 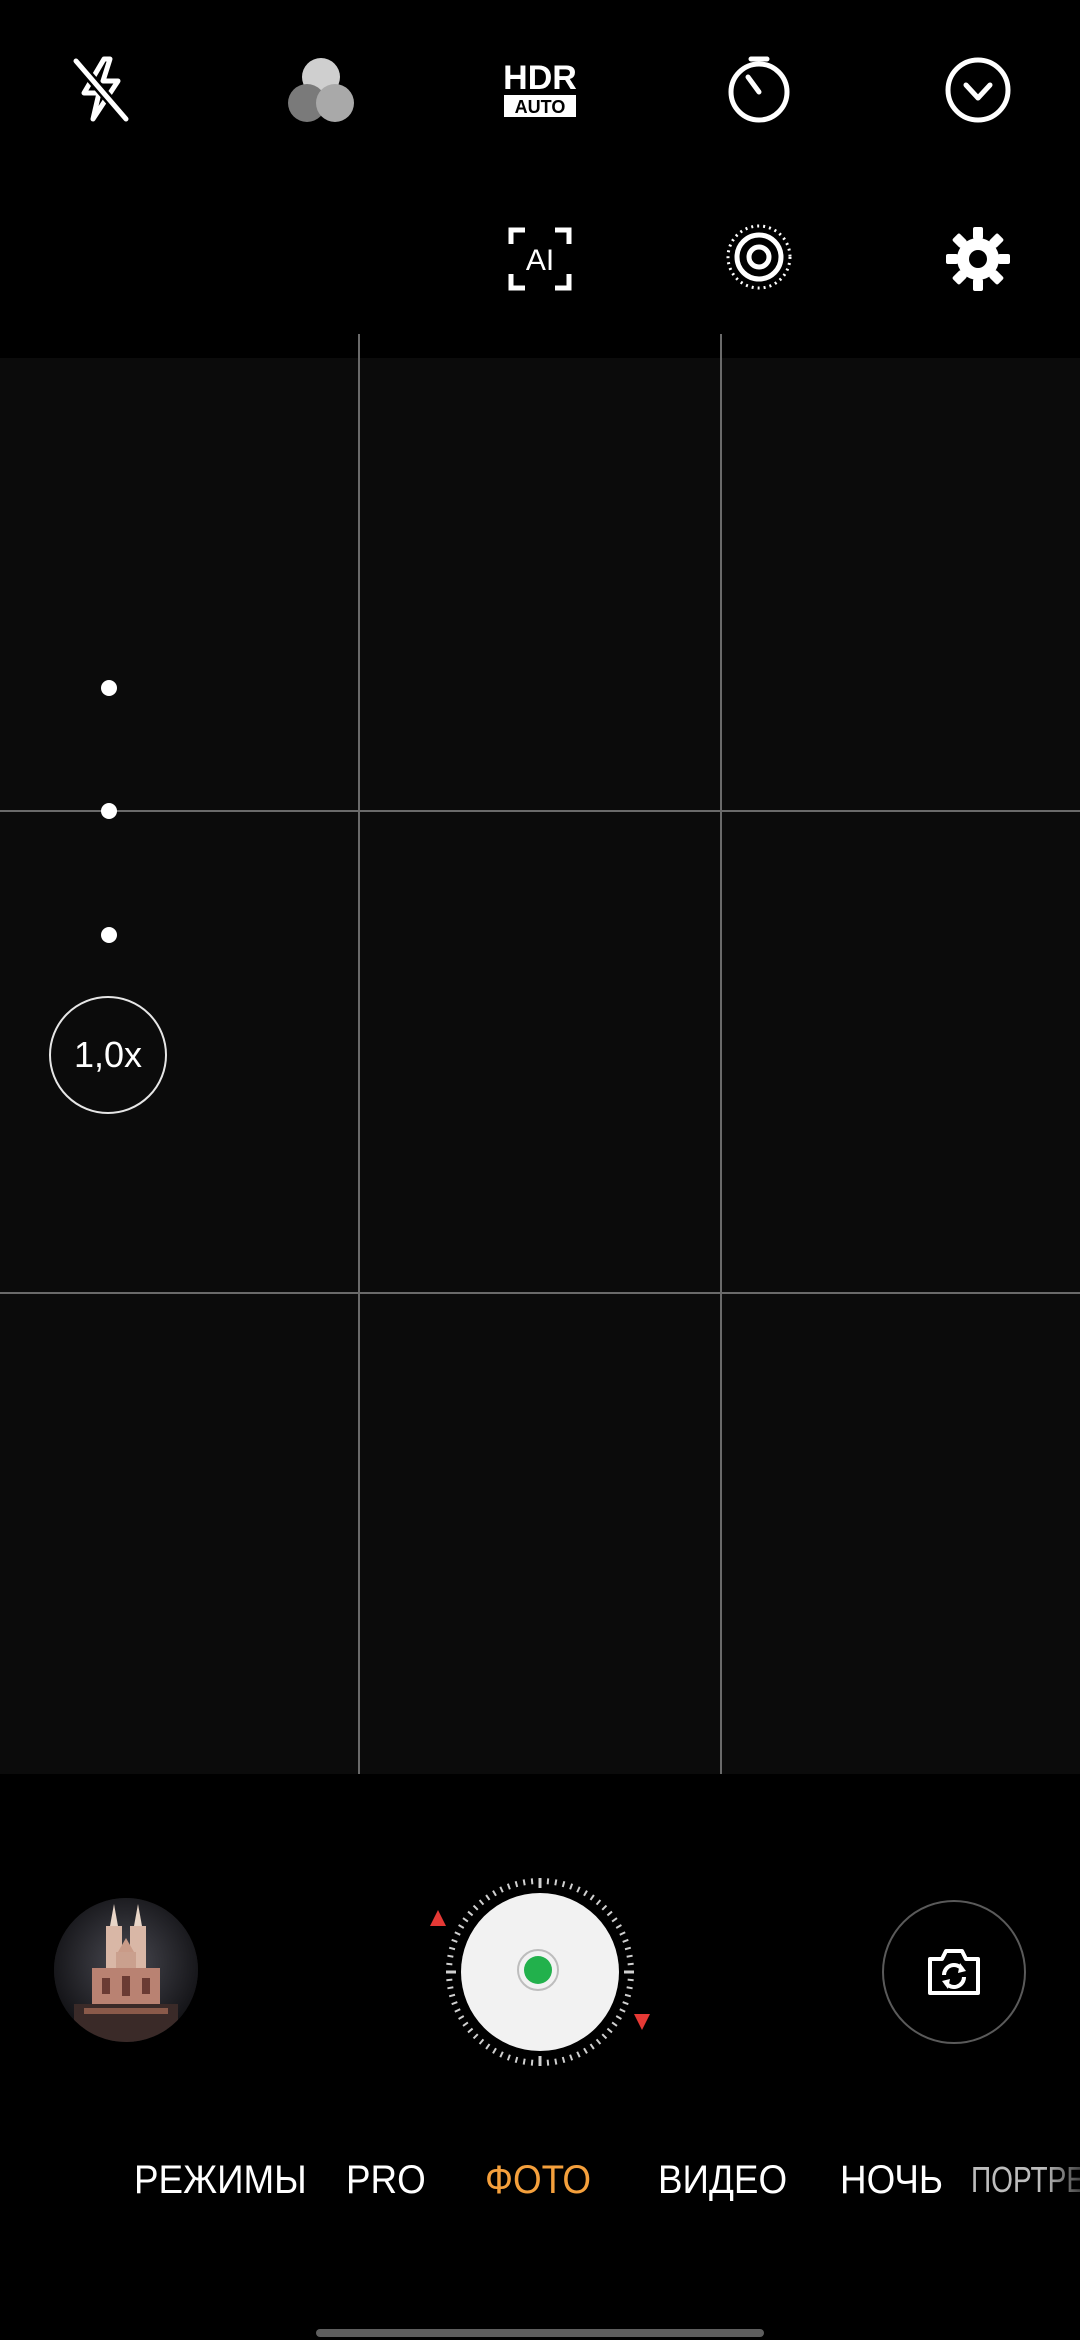 What do you see at coordinates (386, 2180) in the screenshot?
I see `mode-pro: PRO` at bounding box center [386, 2180].